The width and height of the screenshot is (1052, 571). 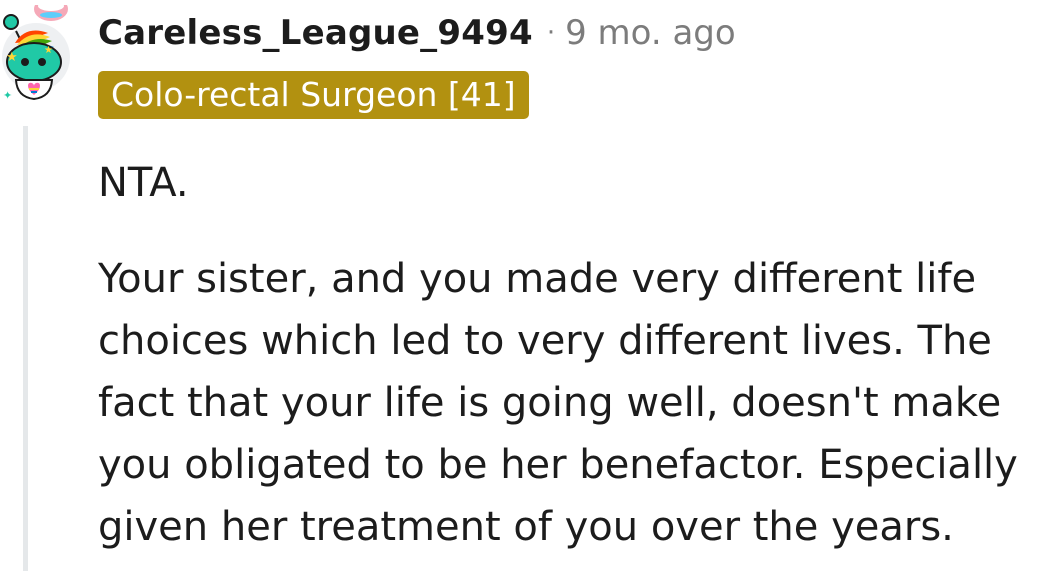 I want to click on user-avatar: ★ ★ ✦, so click(x=36, y=51).